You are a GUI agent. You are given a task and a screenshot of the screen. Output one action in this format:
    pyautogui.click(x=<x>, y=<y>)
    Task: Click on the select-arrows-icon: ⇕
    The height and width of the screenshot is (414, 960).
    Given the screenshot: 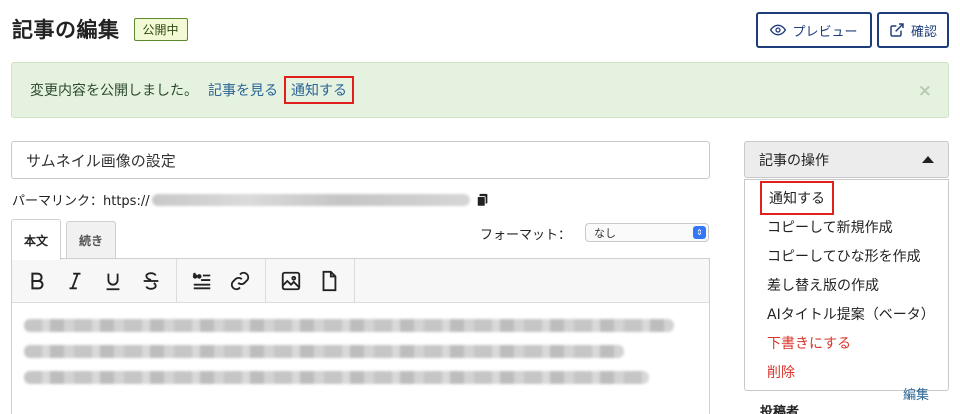 What is the action you would take?
    pyautogui.click(x=699, y=232)
    